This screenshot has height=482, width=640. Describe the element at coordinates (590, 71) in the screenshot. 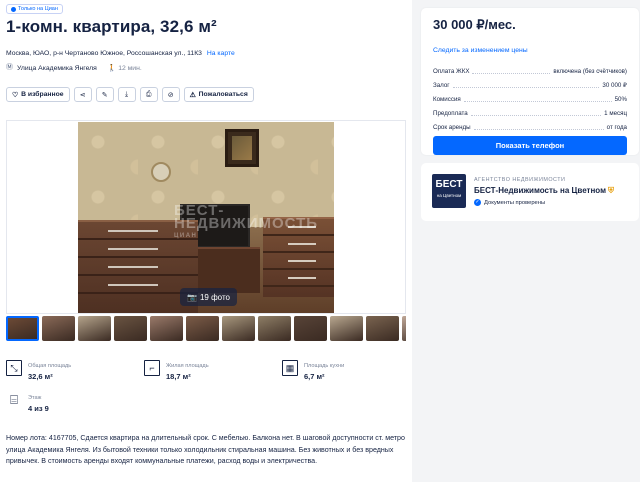

I see `detail-value: включена (без счётчиков)` at that location.